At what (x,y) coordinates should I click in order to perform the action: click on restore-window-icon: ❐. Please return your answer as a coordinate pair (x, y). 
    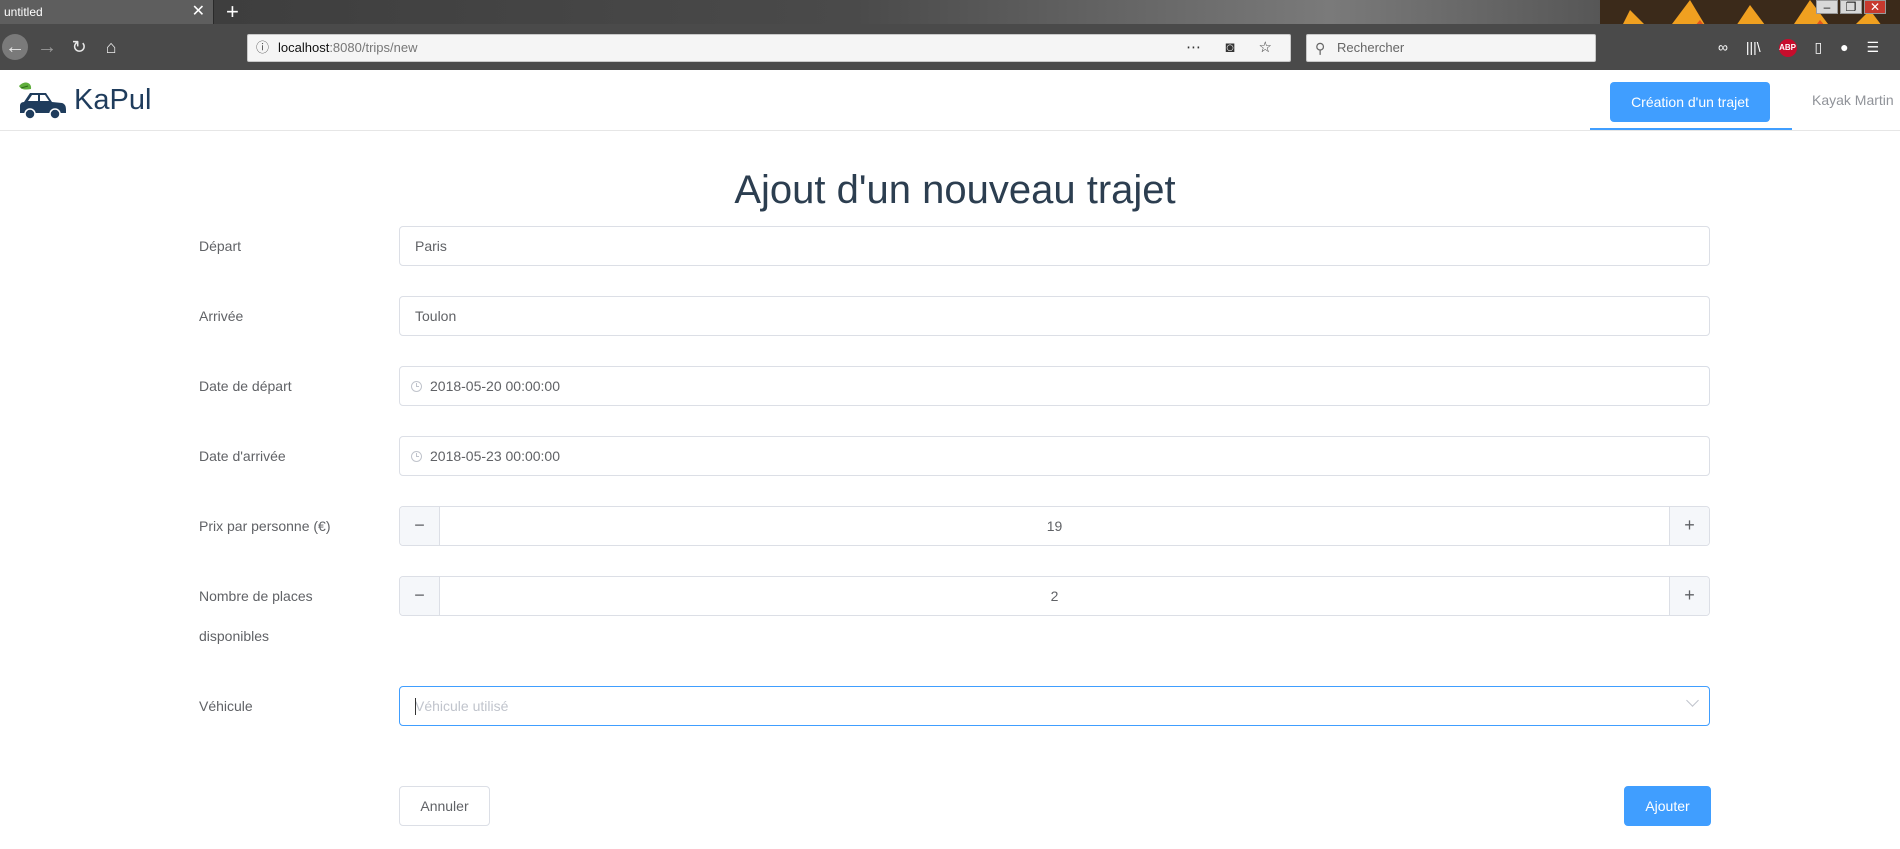
    Looking at the image, I should click on (1851, 7).